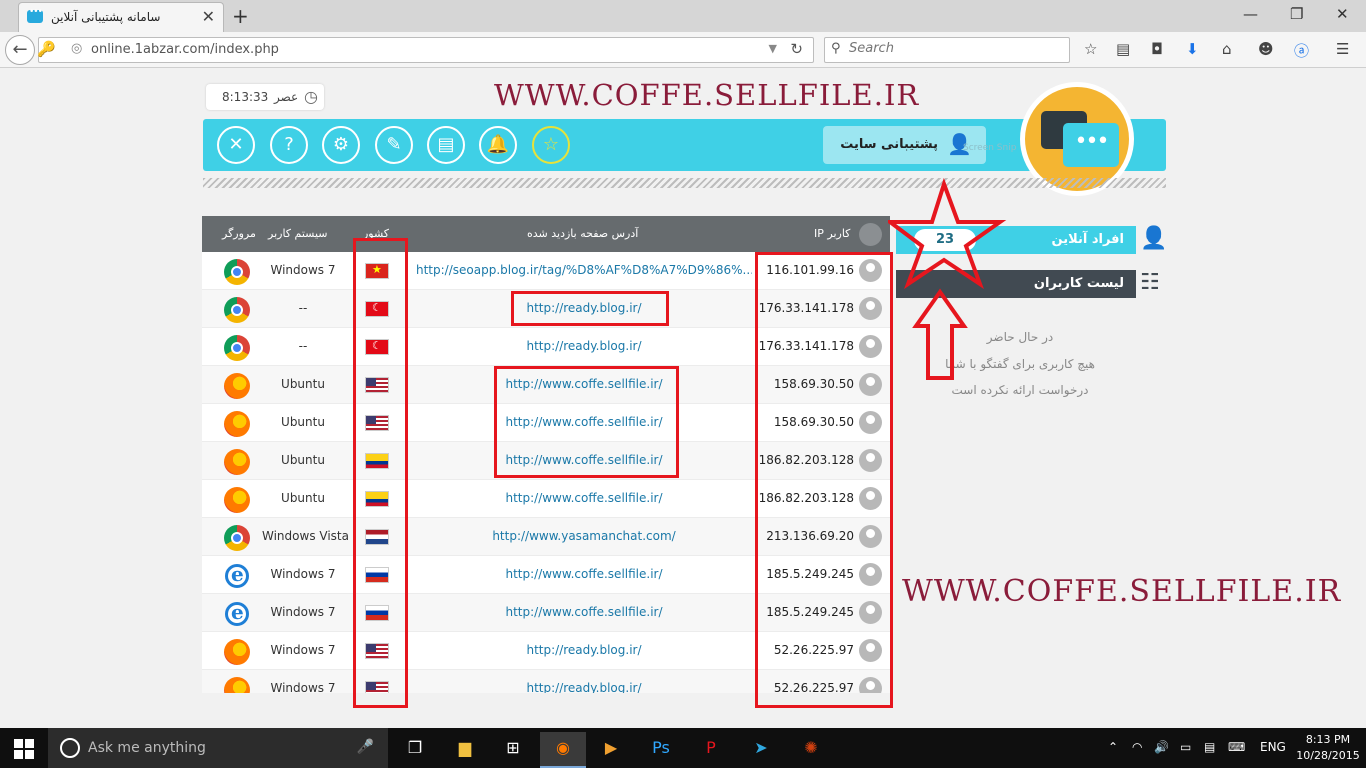 The width and height of the screenshot is (1366, 768). What do you see at coordinates (1250, 14) in the screenshot?
I see `minimize-icon: —` at bounding box center [1250, 14].